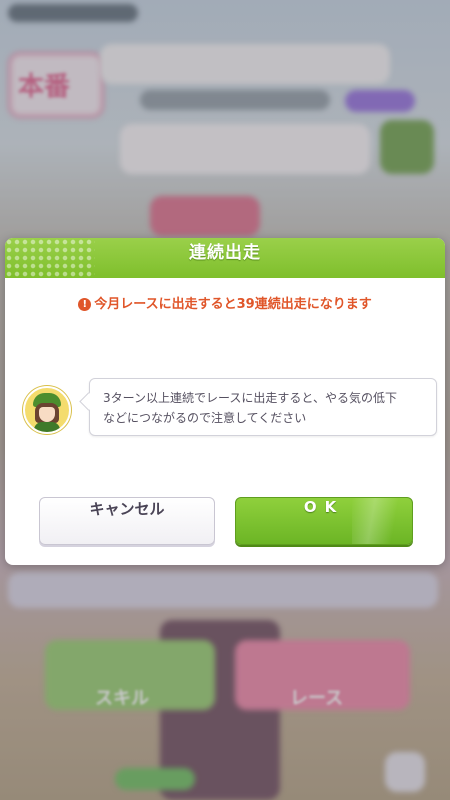 This screenshot has height=800, width=450. Describe the element at coordinates (85, 304) in the screenshot. I see `warning-icon: !` at that location.